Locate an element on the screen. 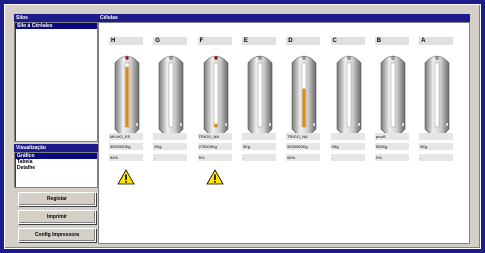 The width and height of the screenshot is (485, 253). cell-label: D is located at coordinates (303, 41).